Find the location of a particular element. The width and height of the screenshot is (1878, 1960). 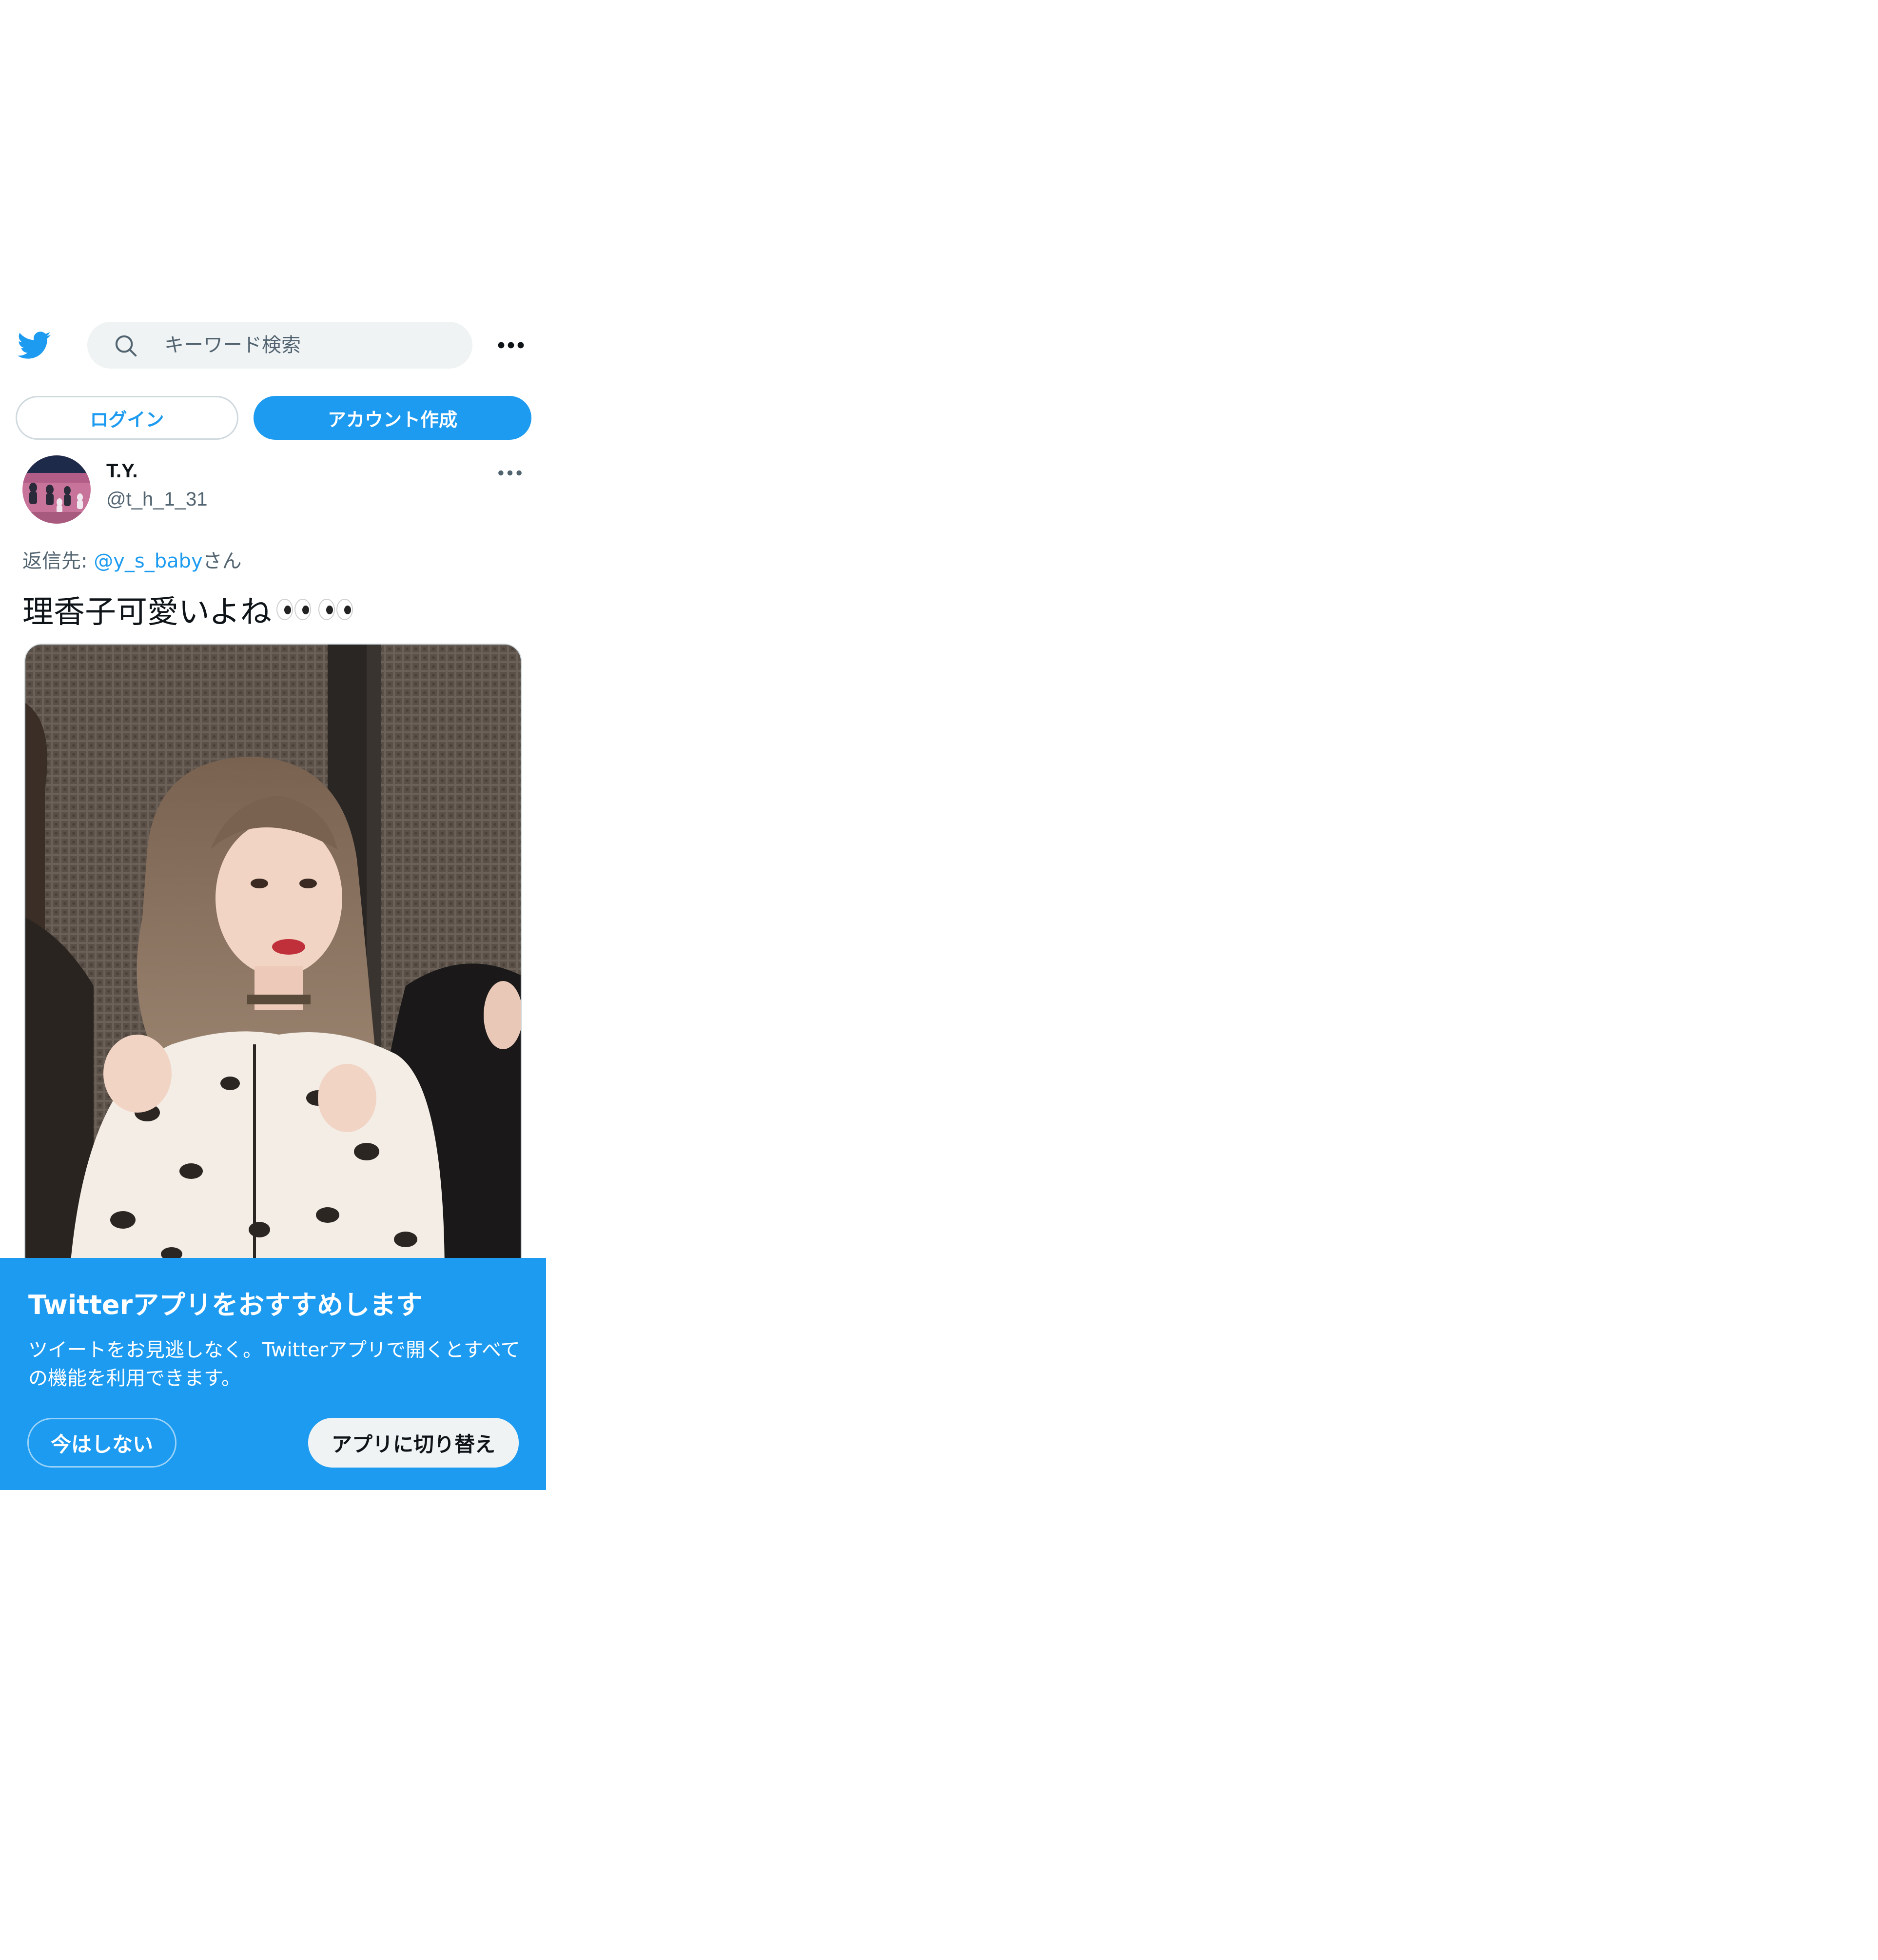

search-bar is located at coordinates (280, 345).